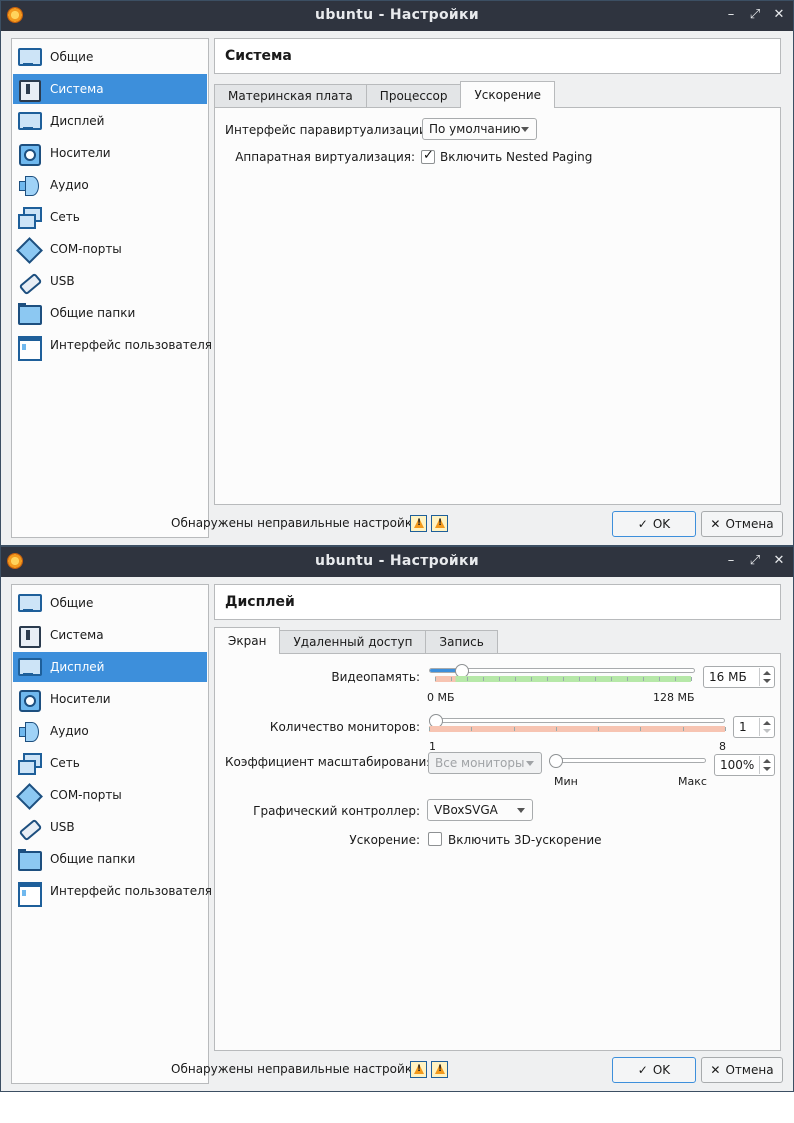  Describe the element at coordinates (290, 96) in the screenshot. I see `tab-motherboard: Материнская плата` at that location.